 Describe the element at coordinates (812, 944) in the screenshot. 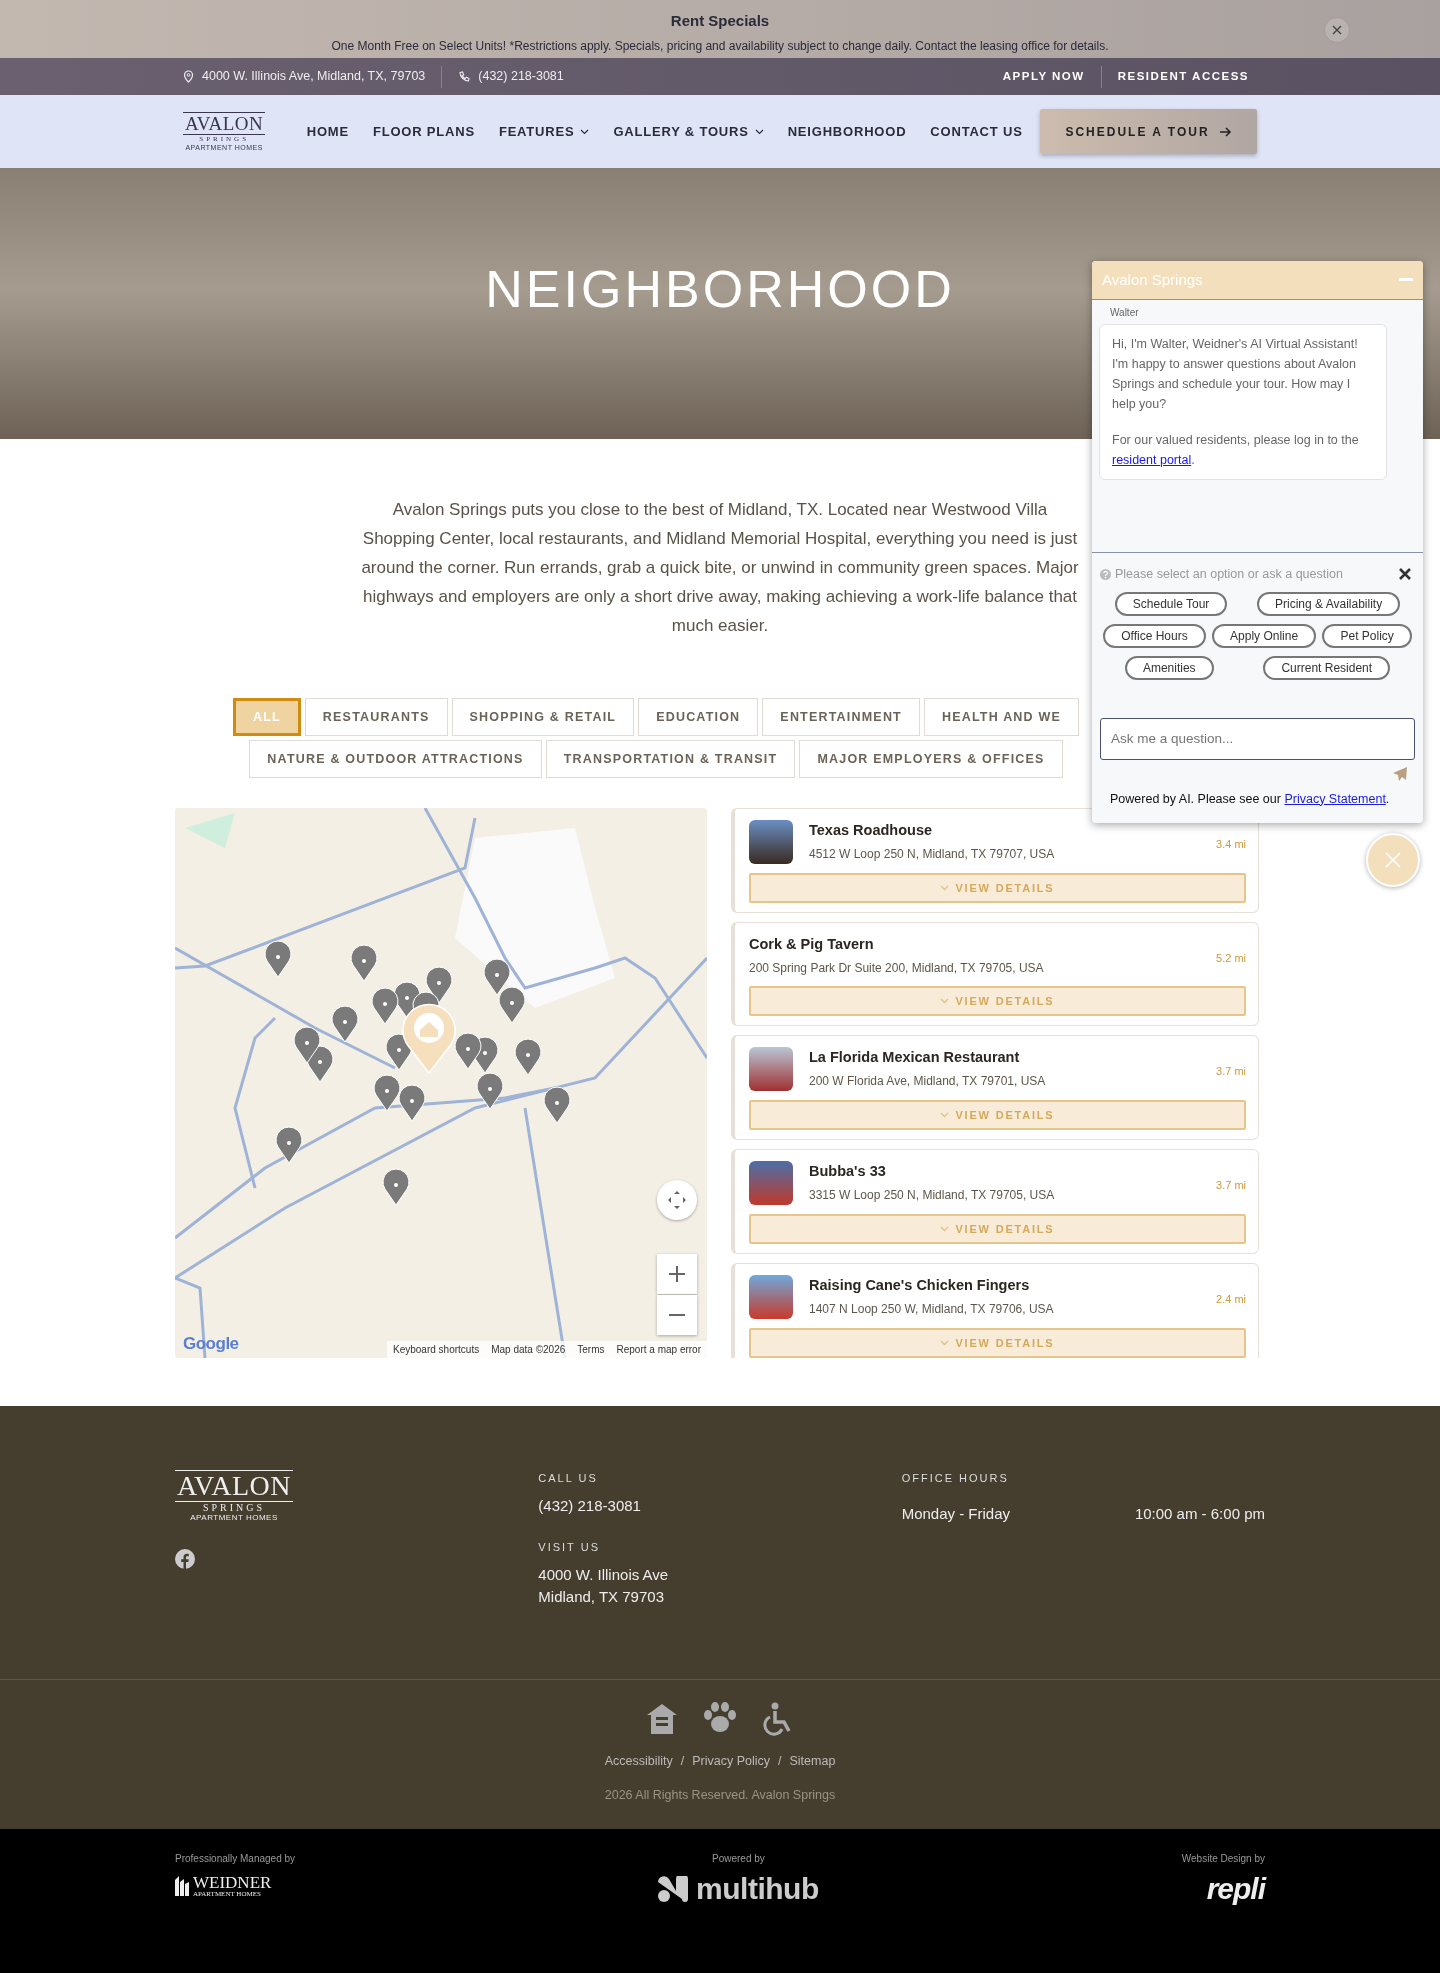

I see `place-name: Cork & Pig Tavern` at that location.